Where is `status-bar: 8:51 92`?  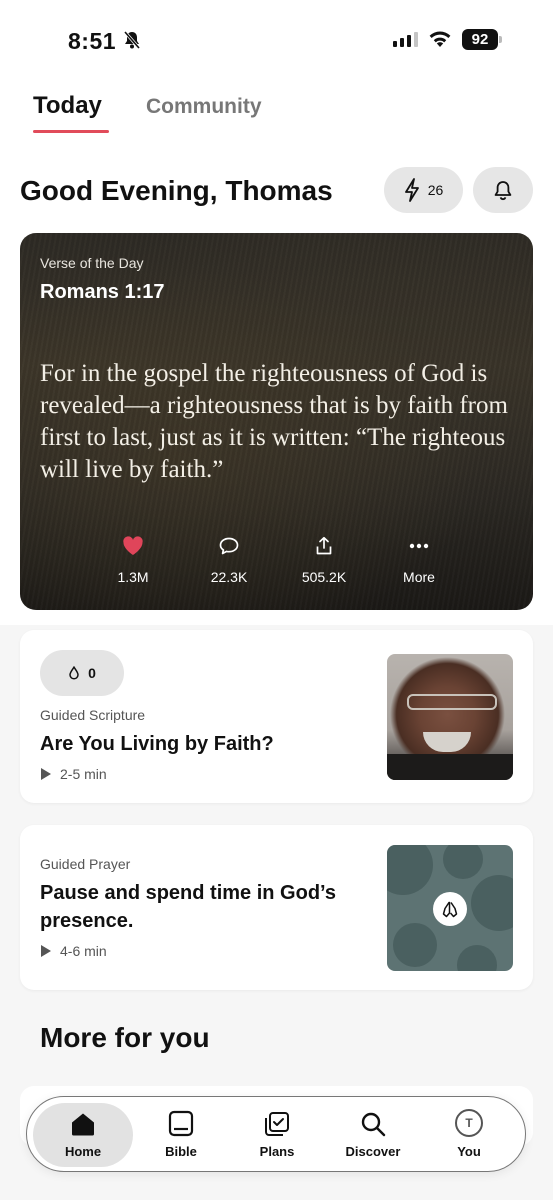 status-bar: 8:51 92 is located at coordinates (276, 40).